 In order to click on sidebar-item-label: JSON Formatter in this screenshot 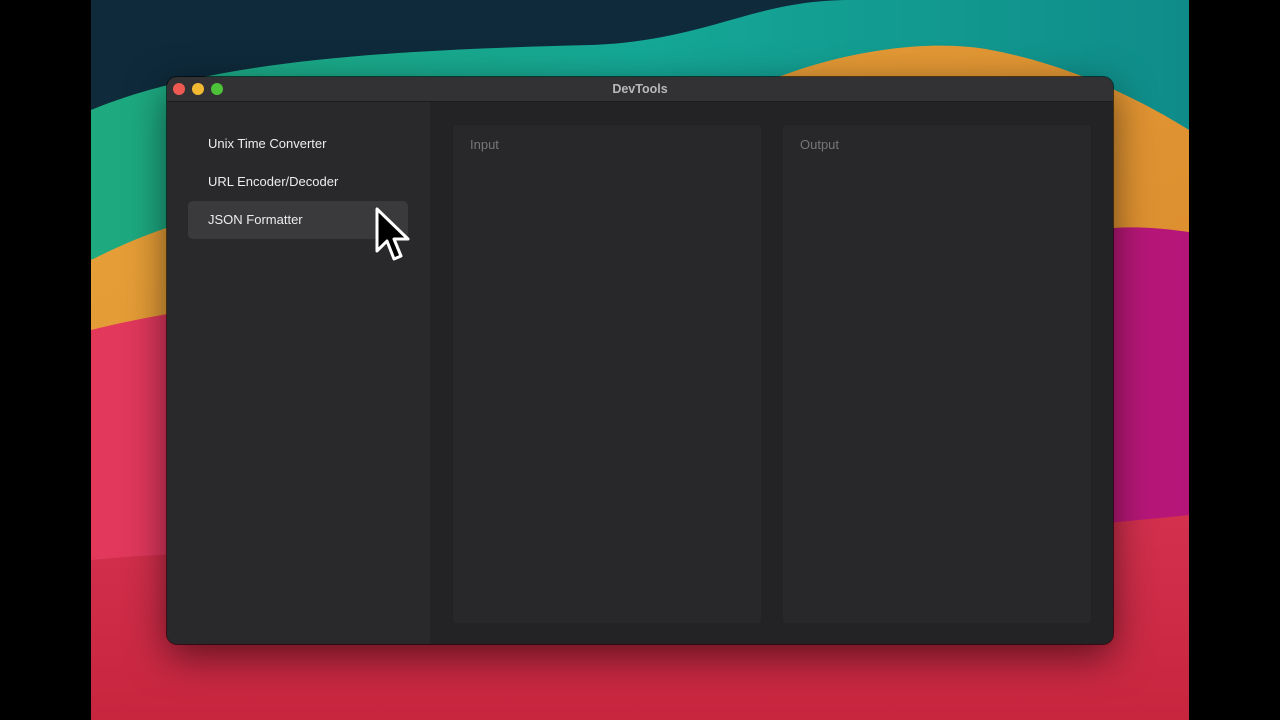, I will do `click(255, 219)`.